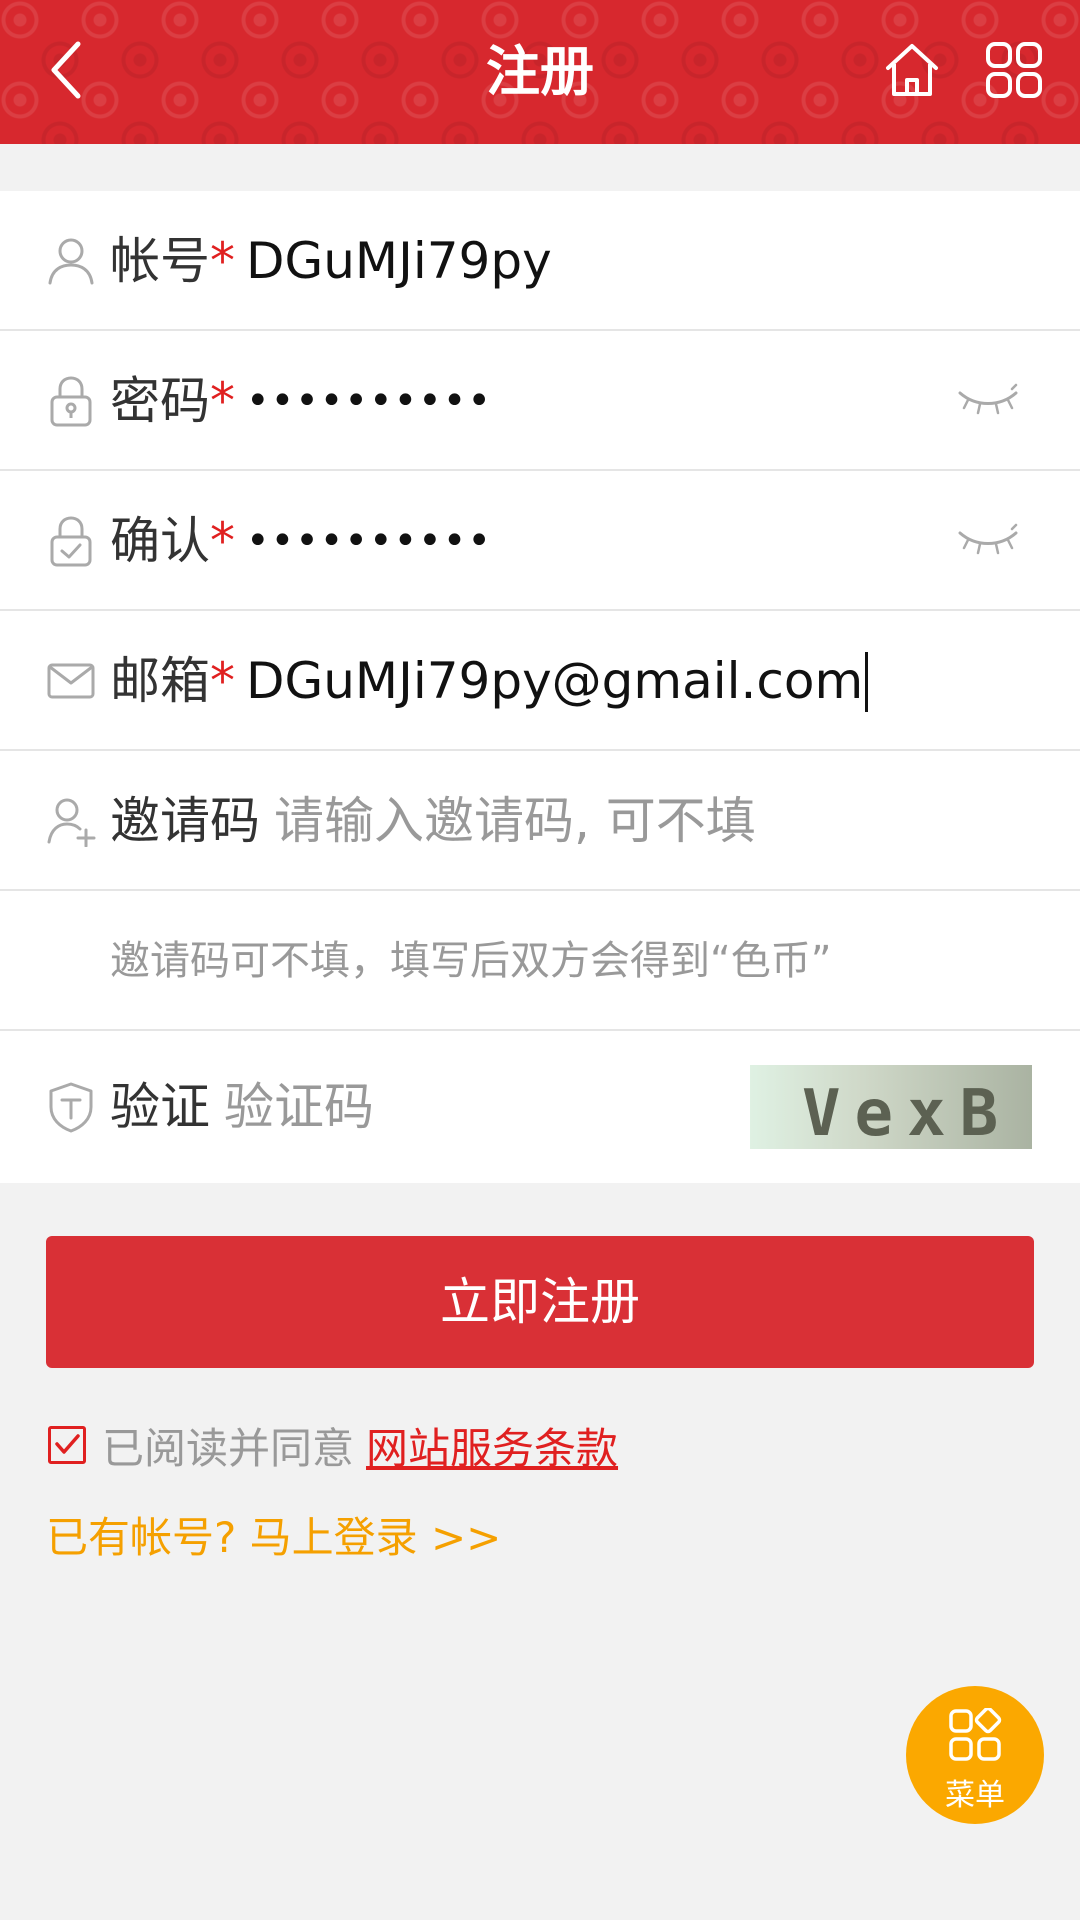 Image resolution: width=1080 pixels, height=1920 pixels. Describe the element at coordinates (299, 1107) in the screenshot. I see `captcha-input: 验证码` at that location.